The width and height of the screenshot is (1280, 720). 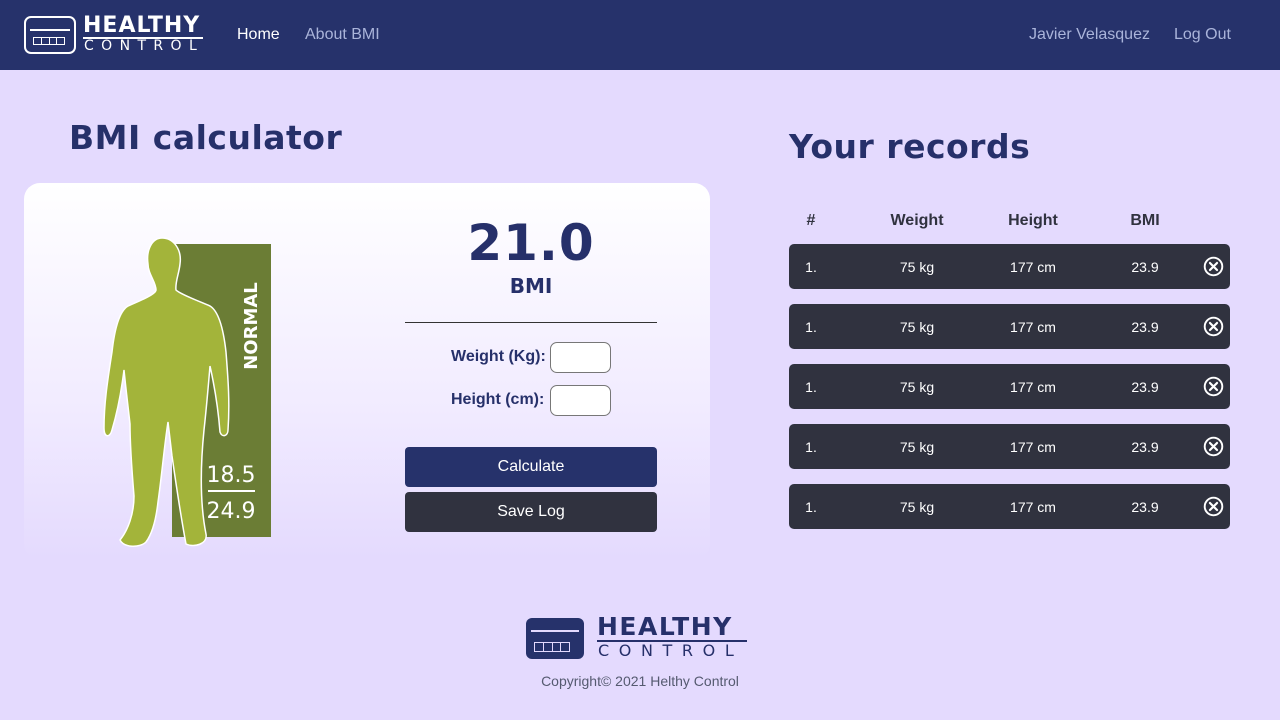 I want to click on copyright-text: Copyright© 2021 Helthy Control, so click(x=640, y=681).